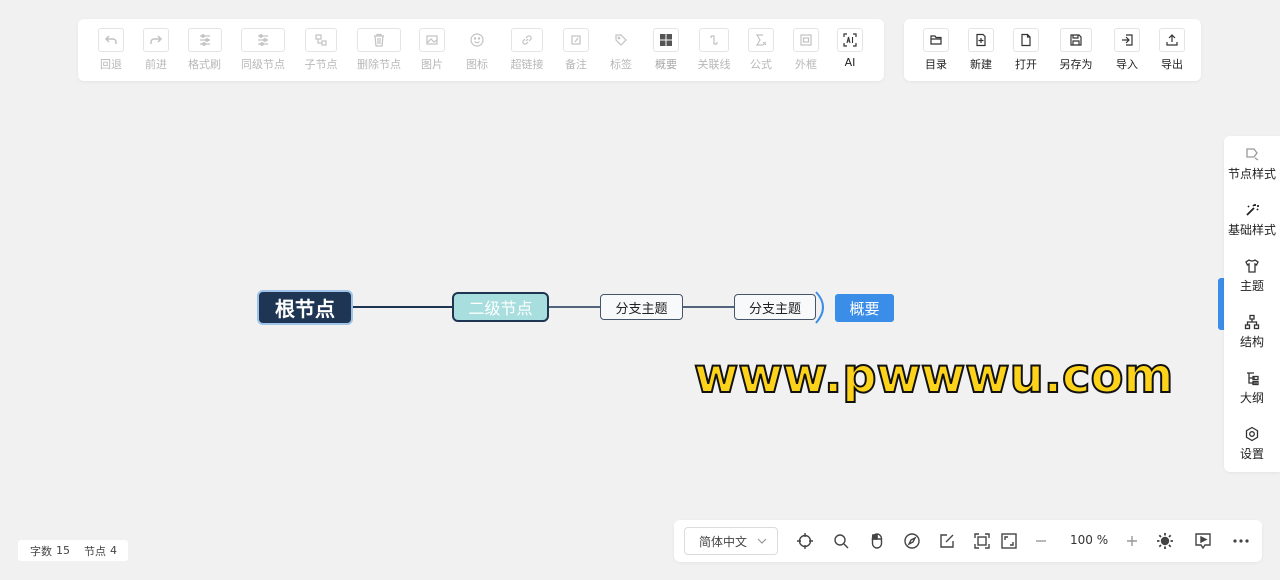 Image resolution: width=1280 pixels, height=580 pixels. I want to click on file-icon, so click(1026, 40).